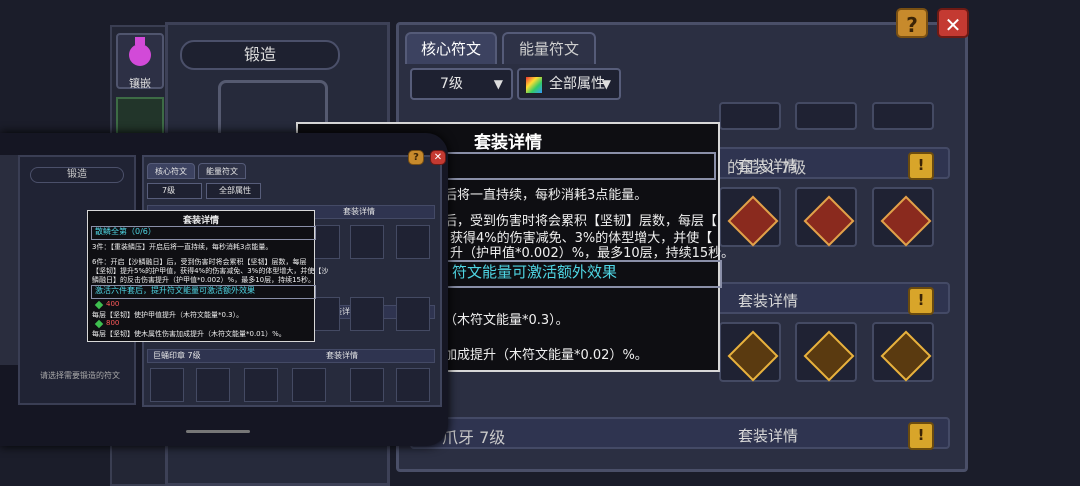 This screenshot has width=1080, height=486. I want to click on popup-text: 升（护甲值*0.002）%，最多10层，持续15秒。, so click(592, 253).